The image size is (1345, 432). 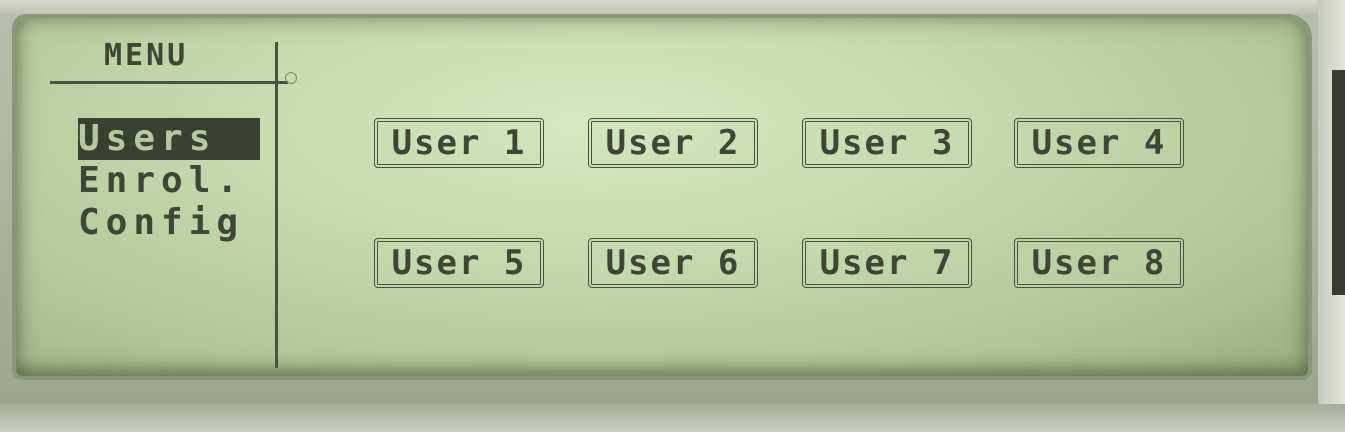 What do you see at coordinates (673, 143) in the screenshot?
I see `user-2-button: User 2` at bounding box center [673, 143].